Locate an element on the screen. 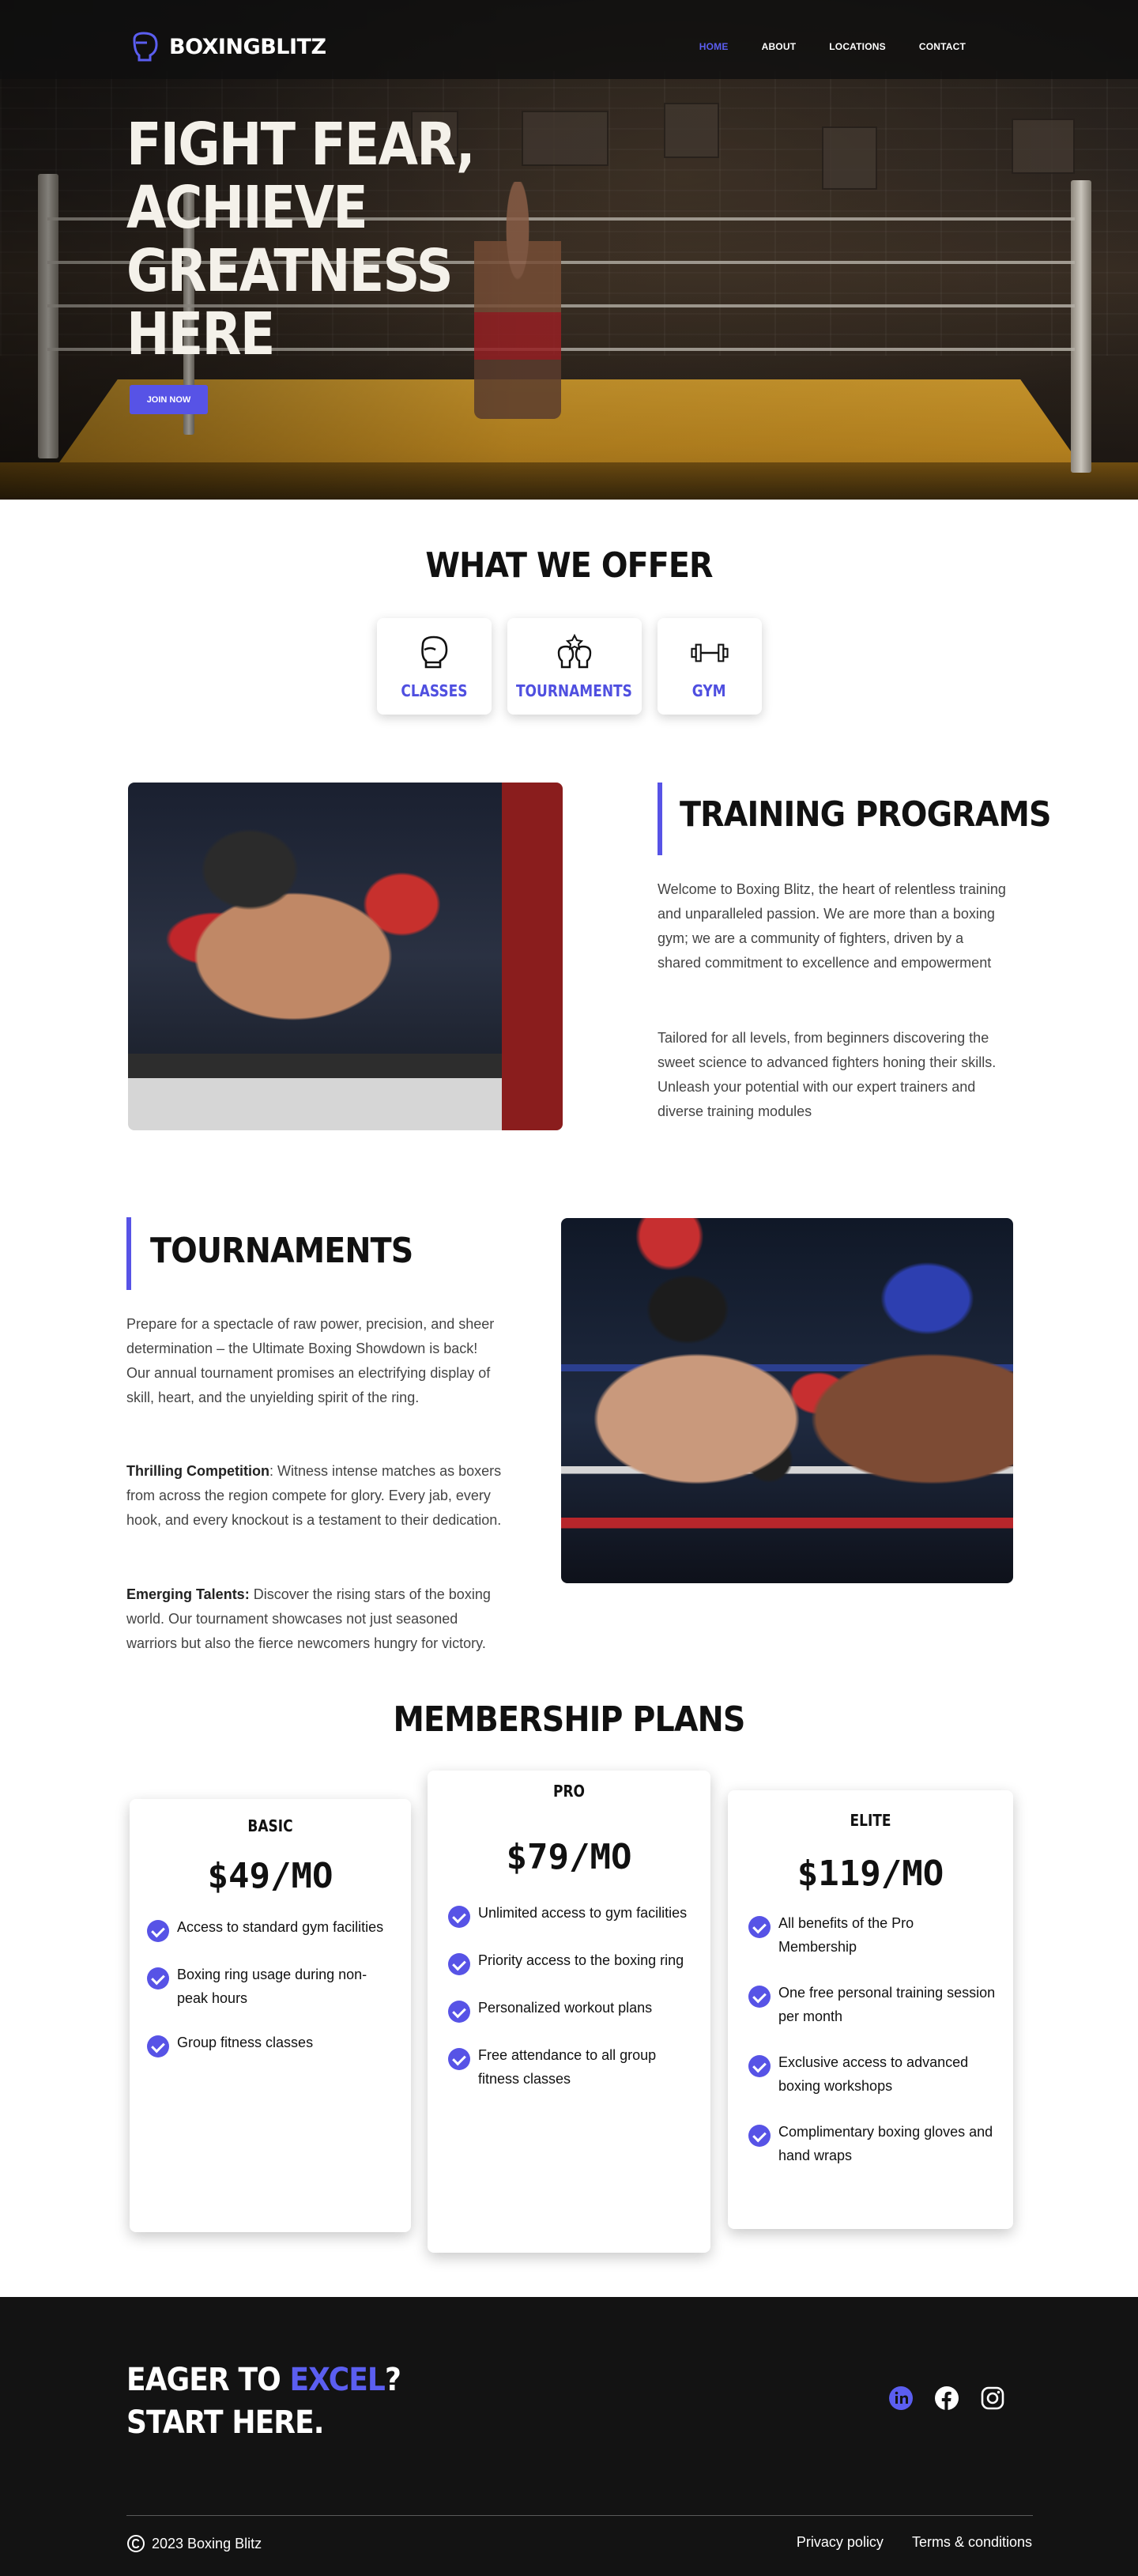  instagram-icon is located at coordinates (992, 2399).